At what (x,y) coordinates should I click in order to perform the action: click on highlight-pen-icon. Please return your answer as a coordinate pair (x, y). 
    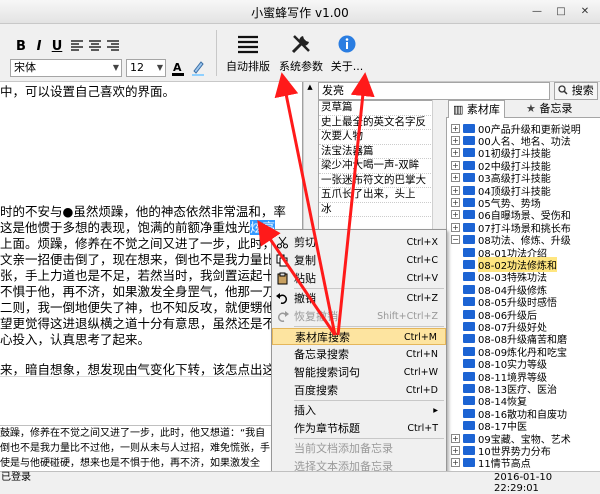
    Looking at the image, I should click on (198, 68).